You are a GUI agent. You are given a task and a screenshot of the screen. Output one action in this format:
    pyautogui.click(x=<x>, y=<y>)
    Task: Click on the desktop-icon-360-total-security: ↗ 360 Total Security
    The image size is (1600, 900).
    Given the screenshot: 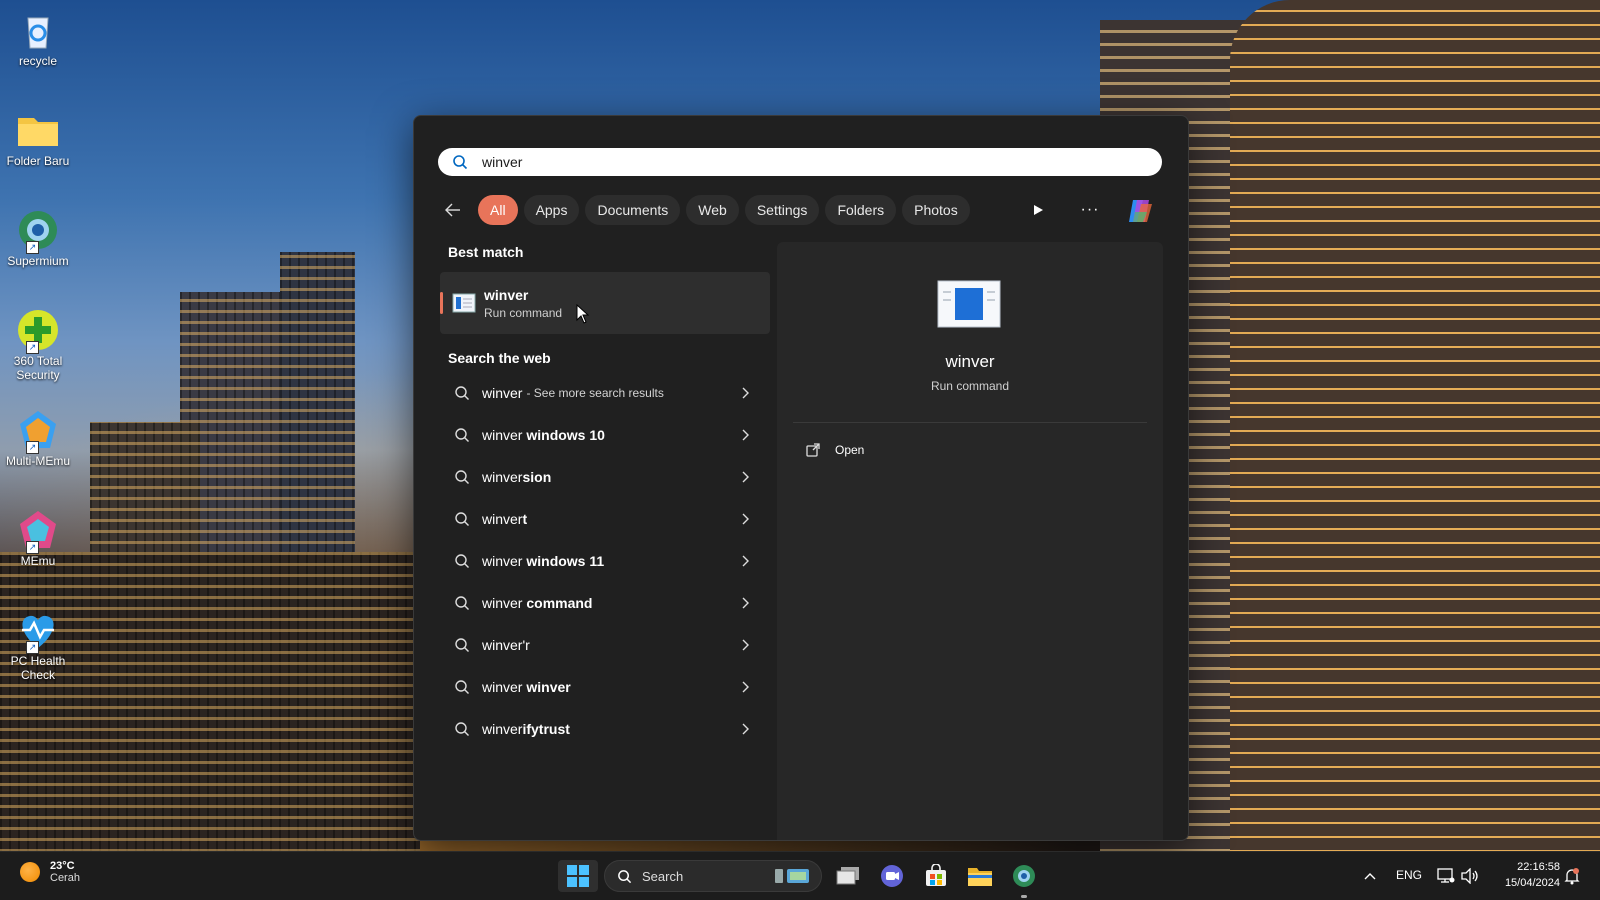 What is the action you would take?
    pyautogui.click(x=38, y=345)
    